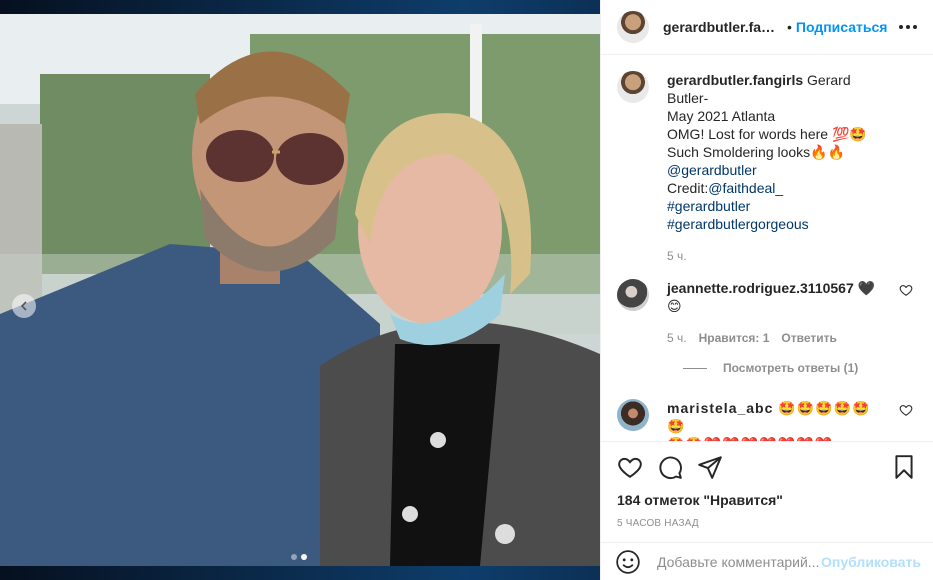 Image resolution: width=933 pixels, height=580 pixels. What do you see at coordinates (633, 87) in the screenshot?
I see `caption-avatar` at bounding box center [633, 87].